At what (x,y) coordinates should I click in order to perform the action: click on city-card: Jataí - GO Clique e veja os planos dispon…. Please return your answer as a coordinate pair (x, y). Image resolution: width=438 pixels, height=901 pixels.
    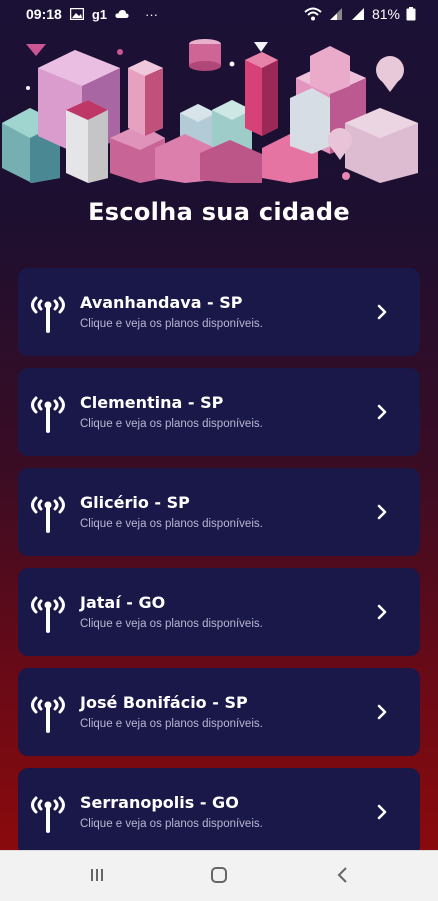
    Looking at the image, I should click on (219, 612).